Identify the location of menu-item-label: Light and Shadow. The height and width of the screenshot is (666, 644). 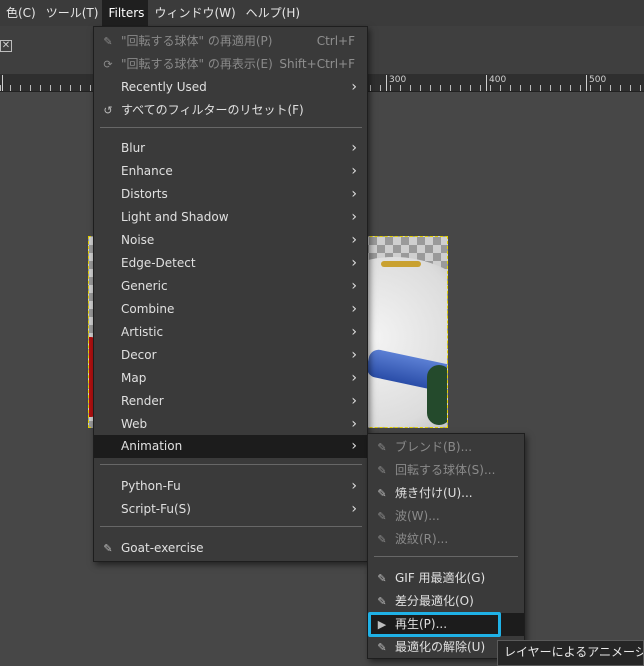
(175, 217).